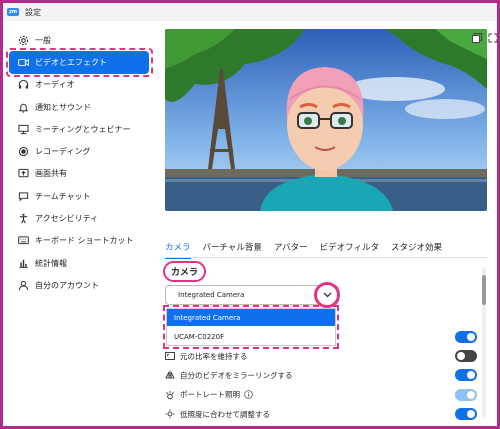 The width and height of the screenshot is (500, 429). Describe the element at coordinates (210, 395) in the screenshot. I see `setting-label: ポートレート照明` at that location.